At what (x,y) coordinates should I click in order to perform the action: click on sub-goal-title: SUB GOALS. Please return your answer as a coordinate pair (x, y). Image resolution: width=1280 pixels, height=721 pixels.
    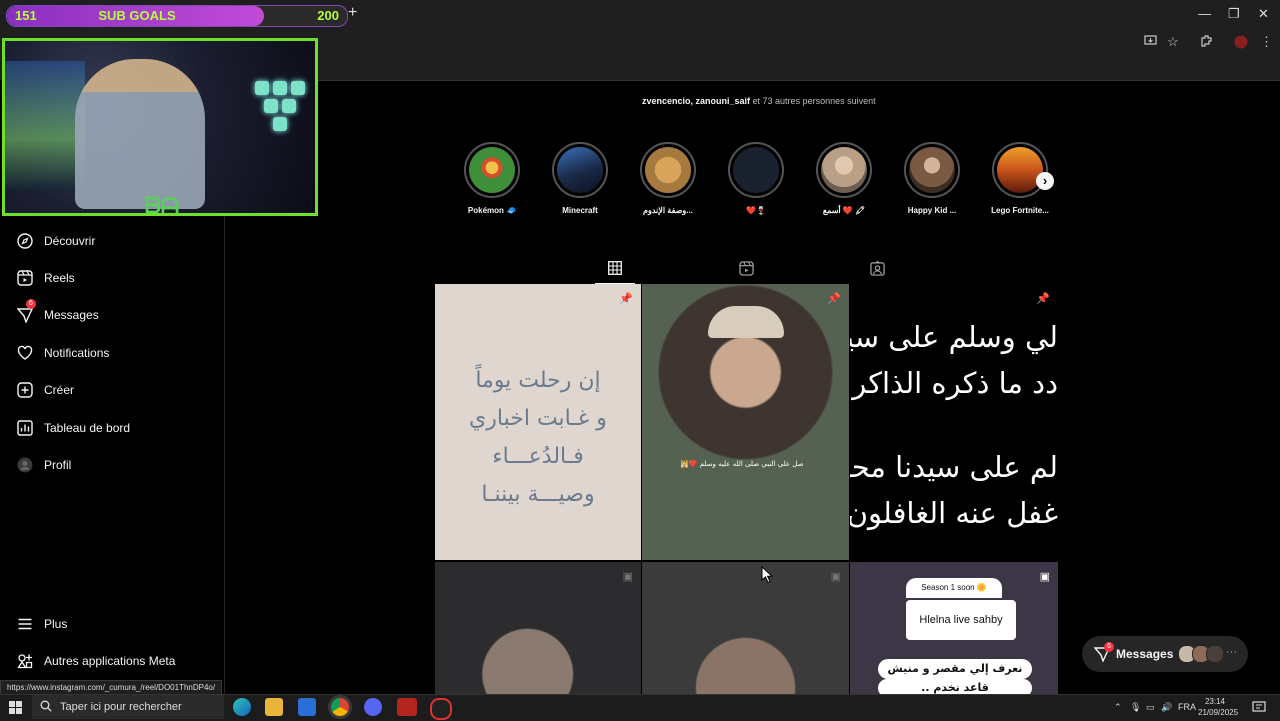
    Looking at the image, I should click on (137, 15).